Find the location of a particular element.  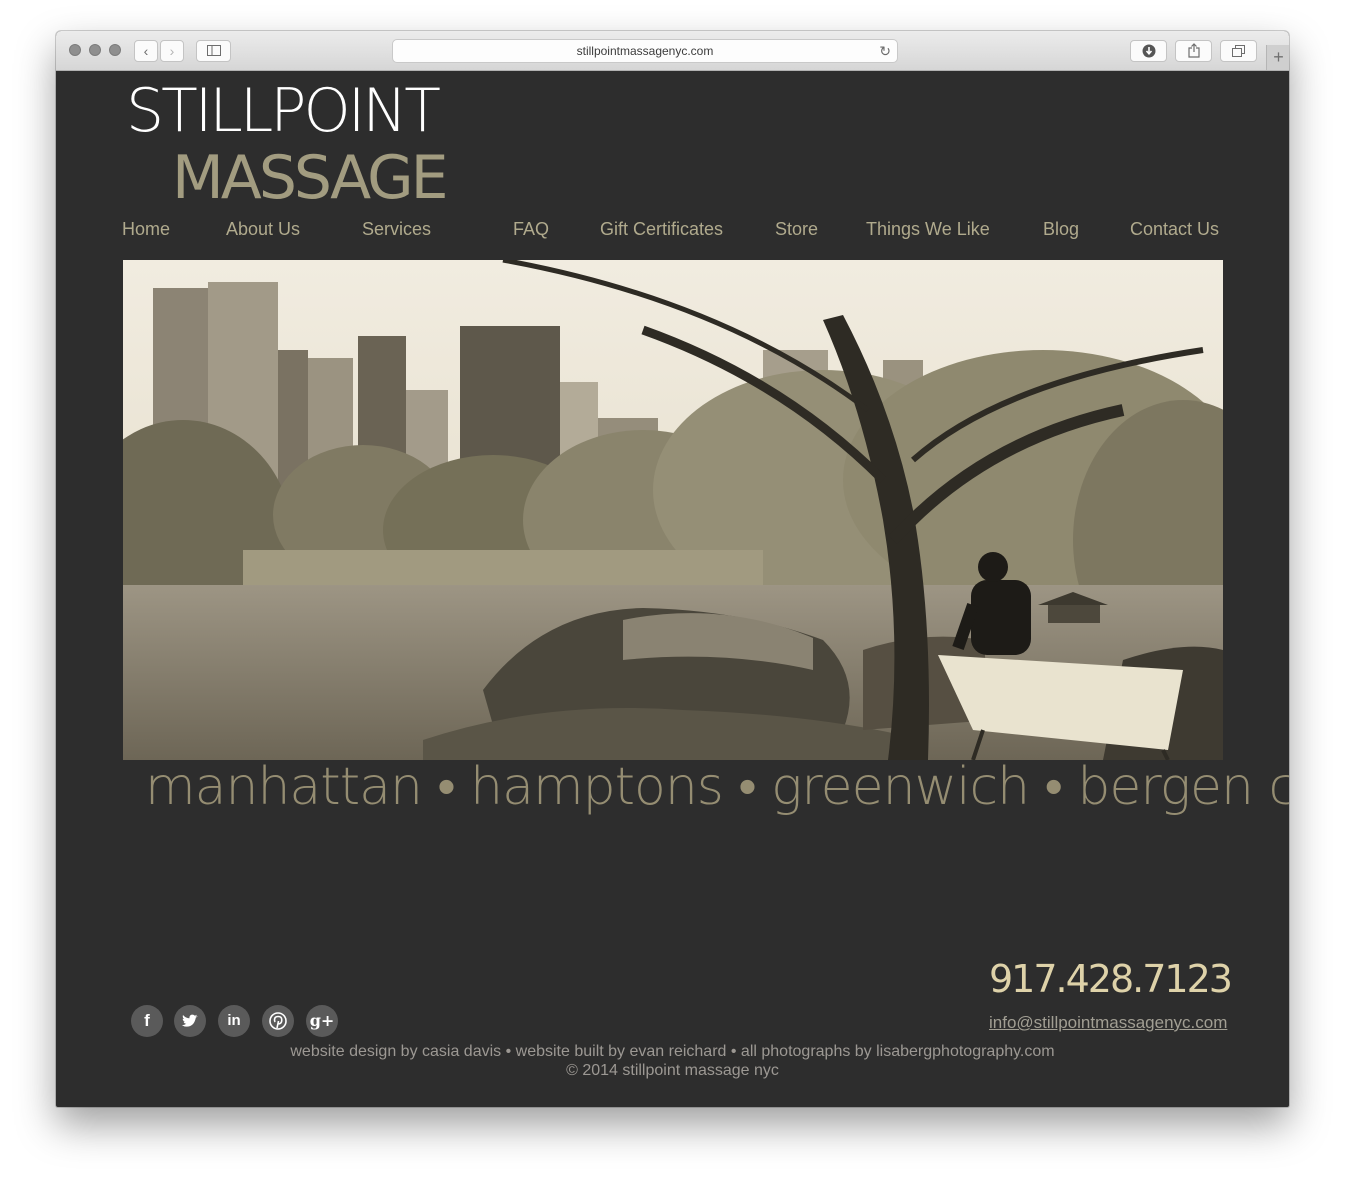

google-plus-icon-glyph: g+ is located at coordinates (322, 1020).